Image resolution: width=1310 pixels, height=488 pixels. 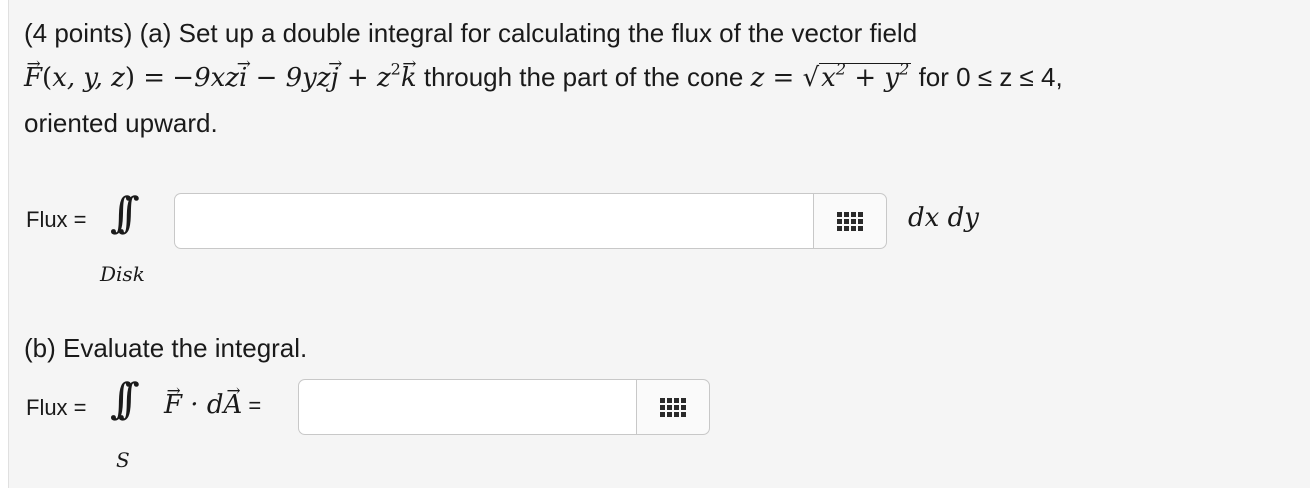 I want to click on cone-radicand: x2 + y2, so click(x=865, y=76).